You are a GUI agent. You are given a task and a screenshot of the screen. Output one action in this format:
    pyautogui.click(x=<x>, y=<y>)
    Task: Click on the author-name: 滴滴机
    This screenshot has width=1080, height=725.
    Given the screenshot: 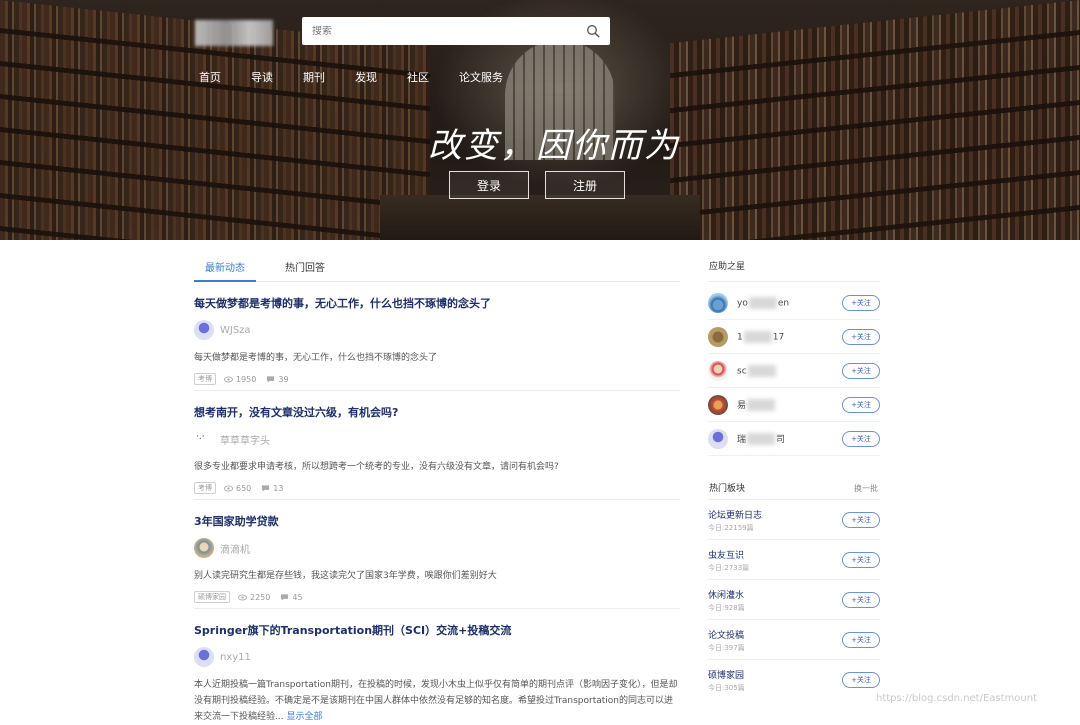 What is the action you would take?
    pyautogui.click(x=235, y=548)
    